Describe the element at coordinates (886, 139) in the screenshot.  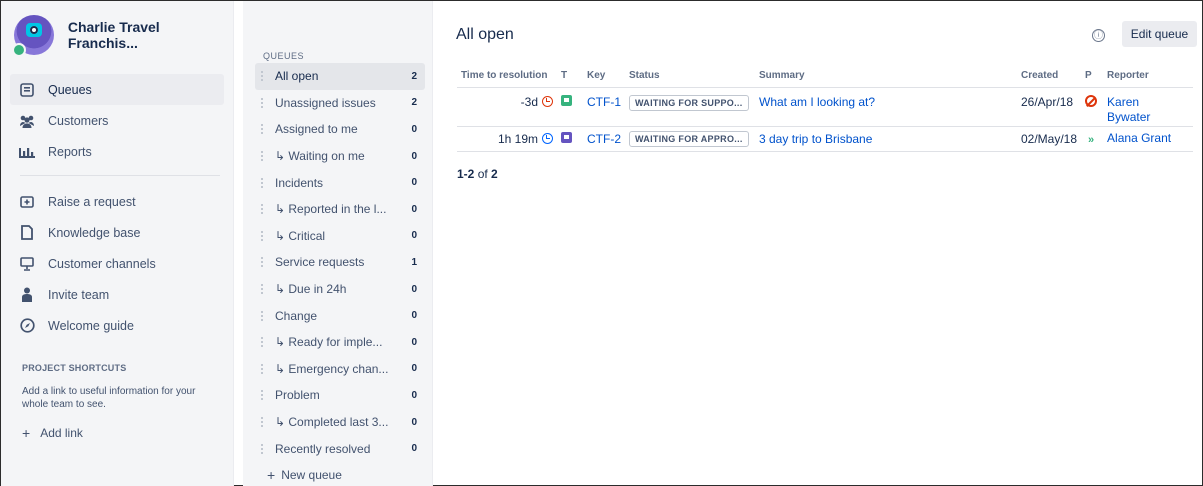
I see `summary-cell: 3 day trip to Brisbane` at that location.